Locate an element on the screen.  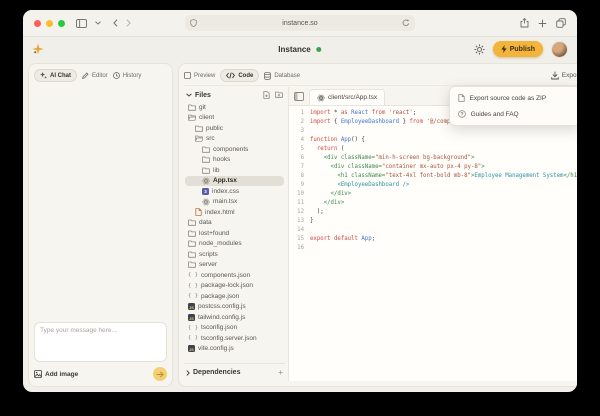
file-tree-item-hooks: hooks is located at coordinates (234, 160).